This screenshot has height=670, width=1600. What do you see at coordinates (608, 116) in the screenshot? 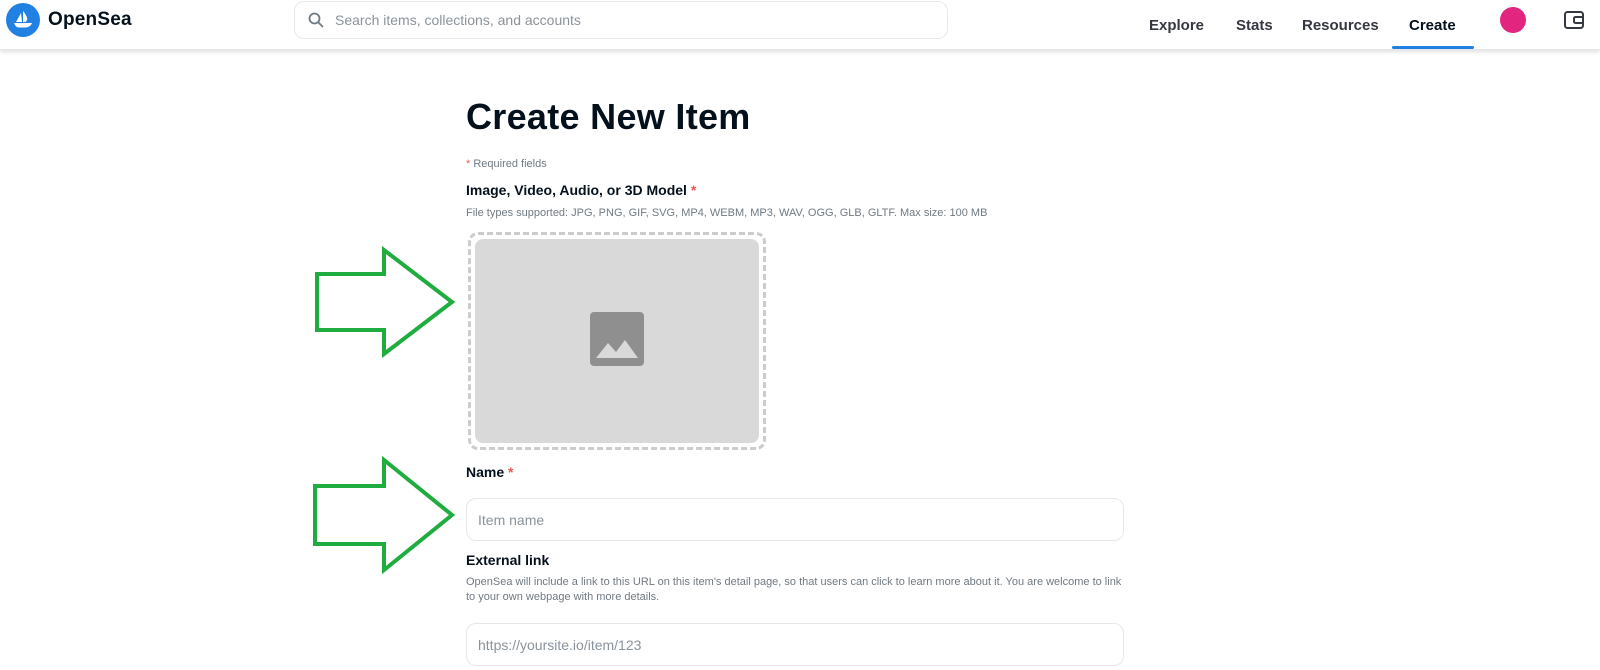
I see `page-title: Create New Item` at bounding box center [608, 116].